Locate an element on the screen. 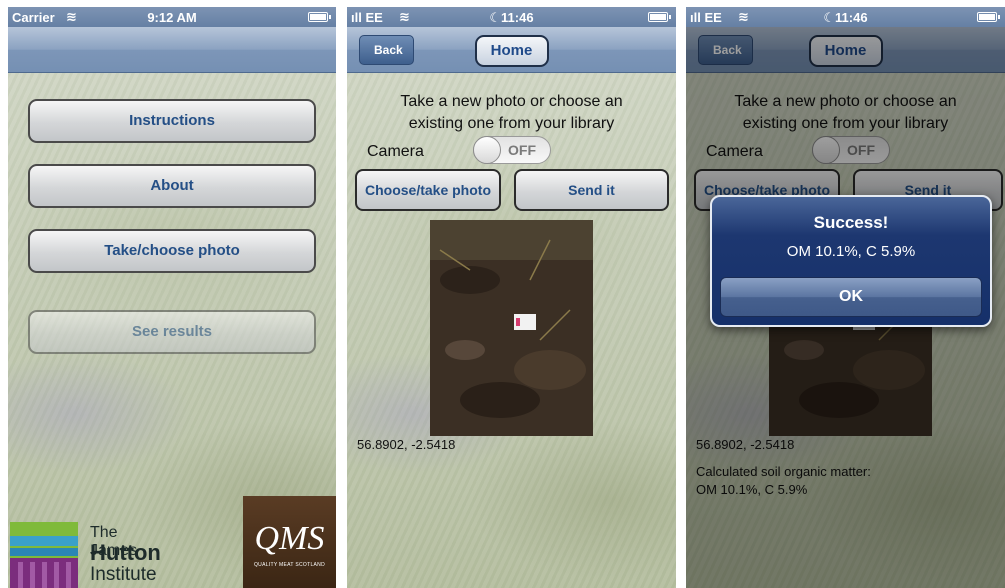 The width and height of the screenshot is (1005, 588). toggle-state: OFF is located at coordinates (522, 150).